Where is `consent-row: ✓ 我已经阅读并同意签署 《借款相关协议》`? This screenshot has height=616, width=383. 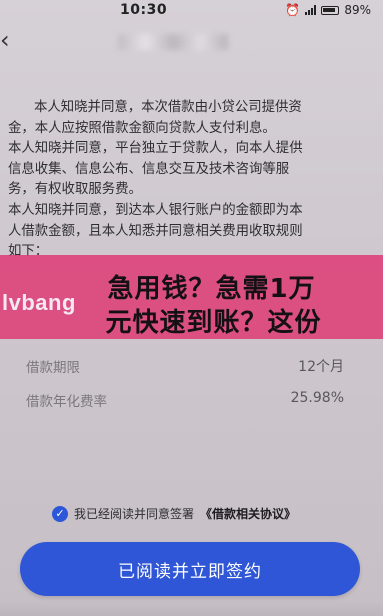 consent-row: ✓ 我已经阅读并同意签署 《借款相关协议》 is located at coordinates (174, 513).